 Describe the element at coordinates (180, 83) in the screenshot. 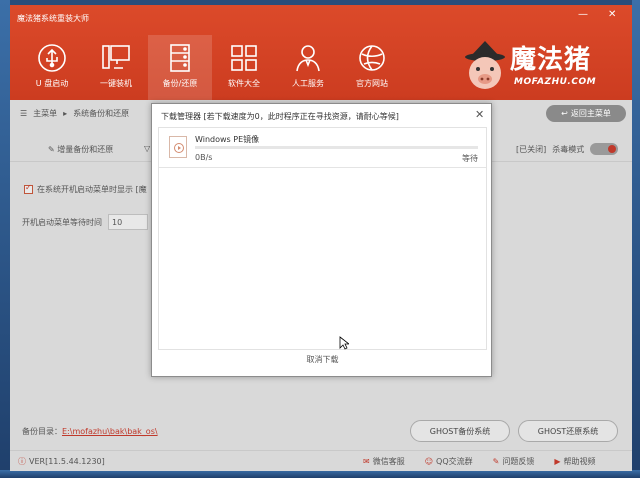

I see `nav-label: 备份/还原` at that location.